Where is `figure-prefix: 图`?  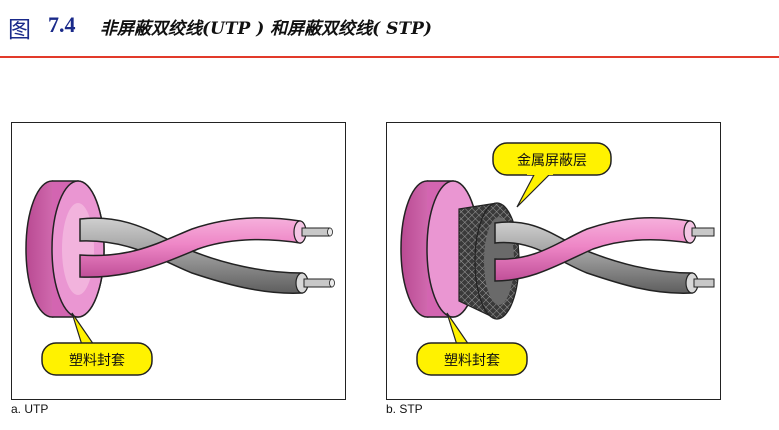 figure-prefix: 图 is located at coordinates (19, 30).